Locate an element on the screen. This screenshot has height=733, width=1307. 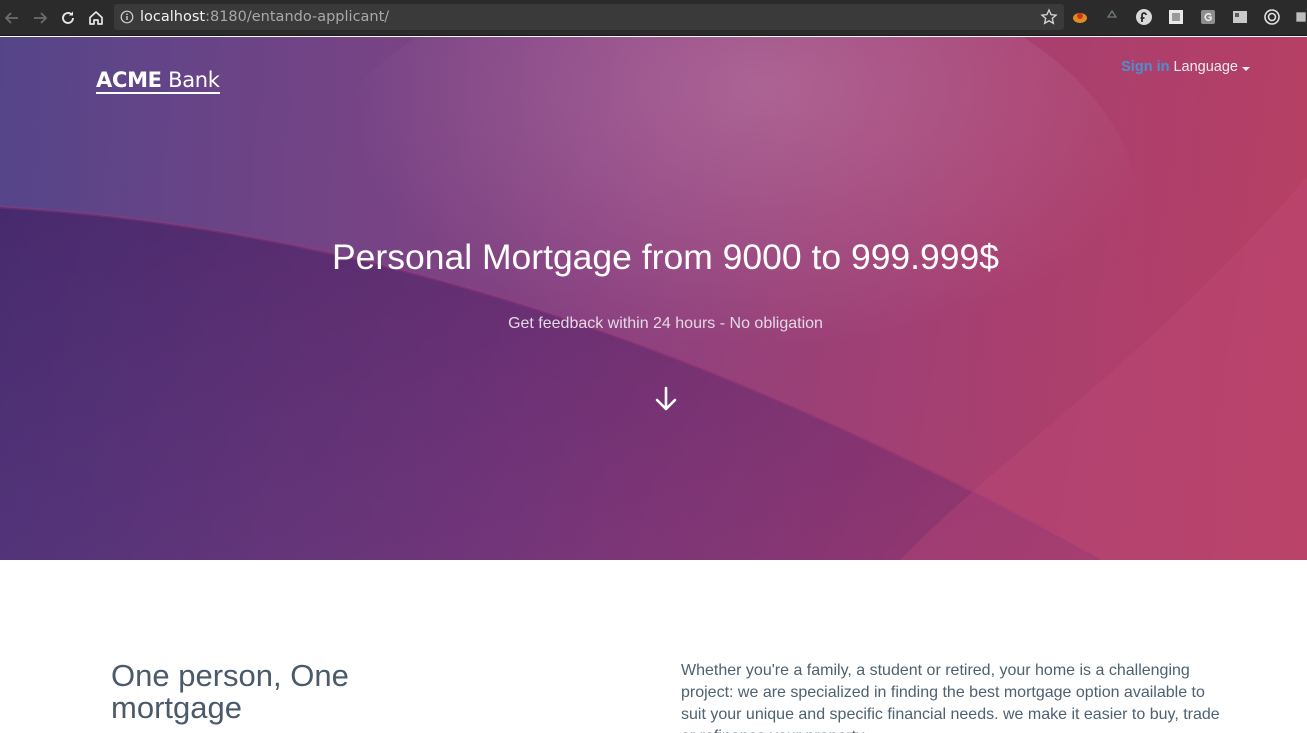
recycle-icon is located at coordinates (1112, 17).